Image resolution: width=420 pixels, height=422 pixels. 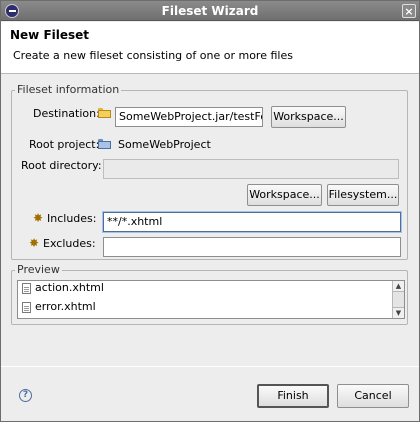 What do you see at coordinates (38, 269) in the screenshot?
I see `preview-legend: Preview` at bounding box center [38, 269].